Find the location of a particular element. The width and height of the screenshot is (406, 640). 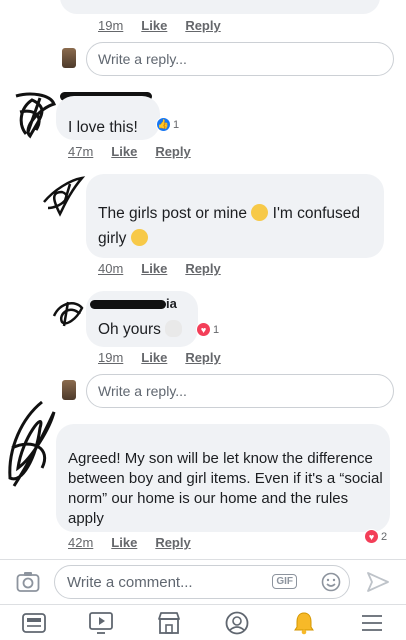

profile-icon is located at coordinates (237, 622).